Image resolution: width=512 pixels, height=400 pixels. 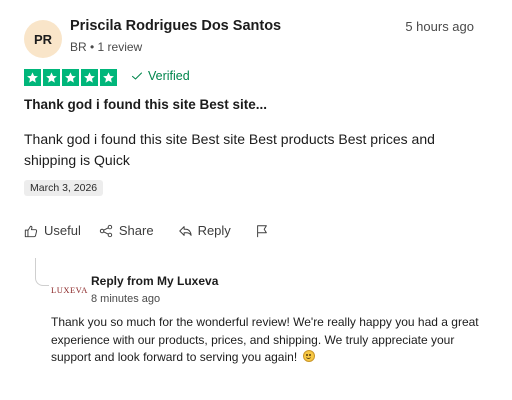 What do you see at coordinates (175, 26) in the screenshot?
I see `reviewer-name: Priscila Rodrigues Dos Santos` at bounding box center [175, 26].